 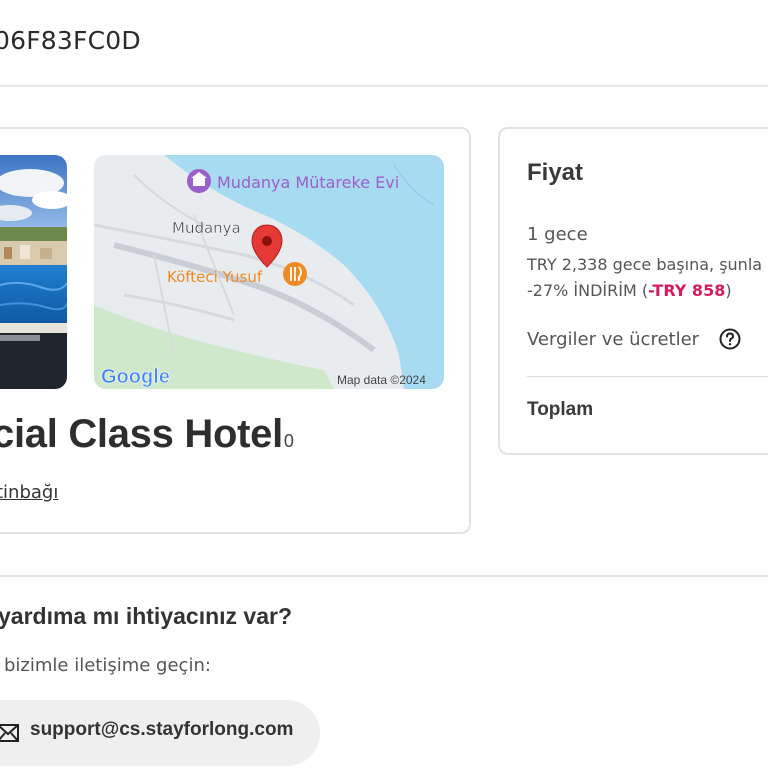 What do you see at coordinates (161, 730) in the screenshot?
I see `support-email-link: support@cs.stayforlong.com` at bounding box center [161, 730].